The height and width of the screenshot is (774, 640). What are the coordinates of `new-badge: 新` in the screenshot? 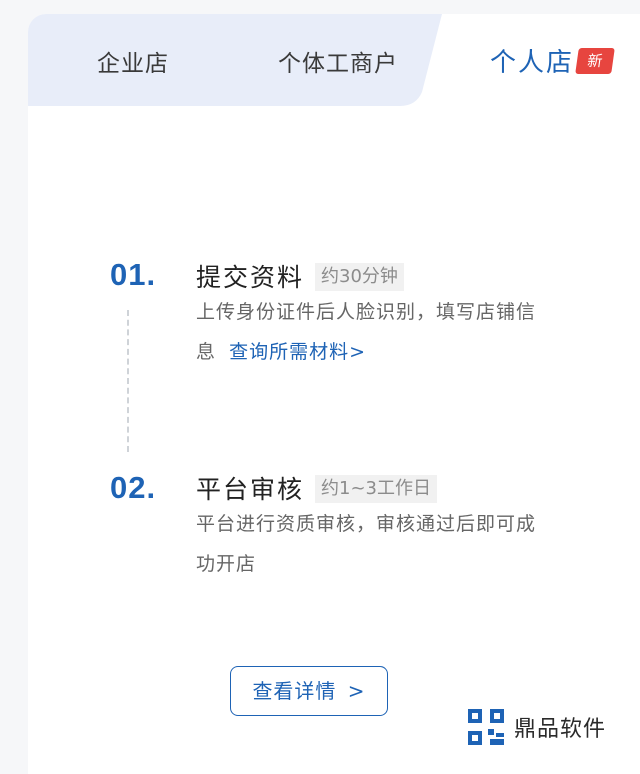 It's located at (595, 61).